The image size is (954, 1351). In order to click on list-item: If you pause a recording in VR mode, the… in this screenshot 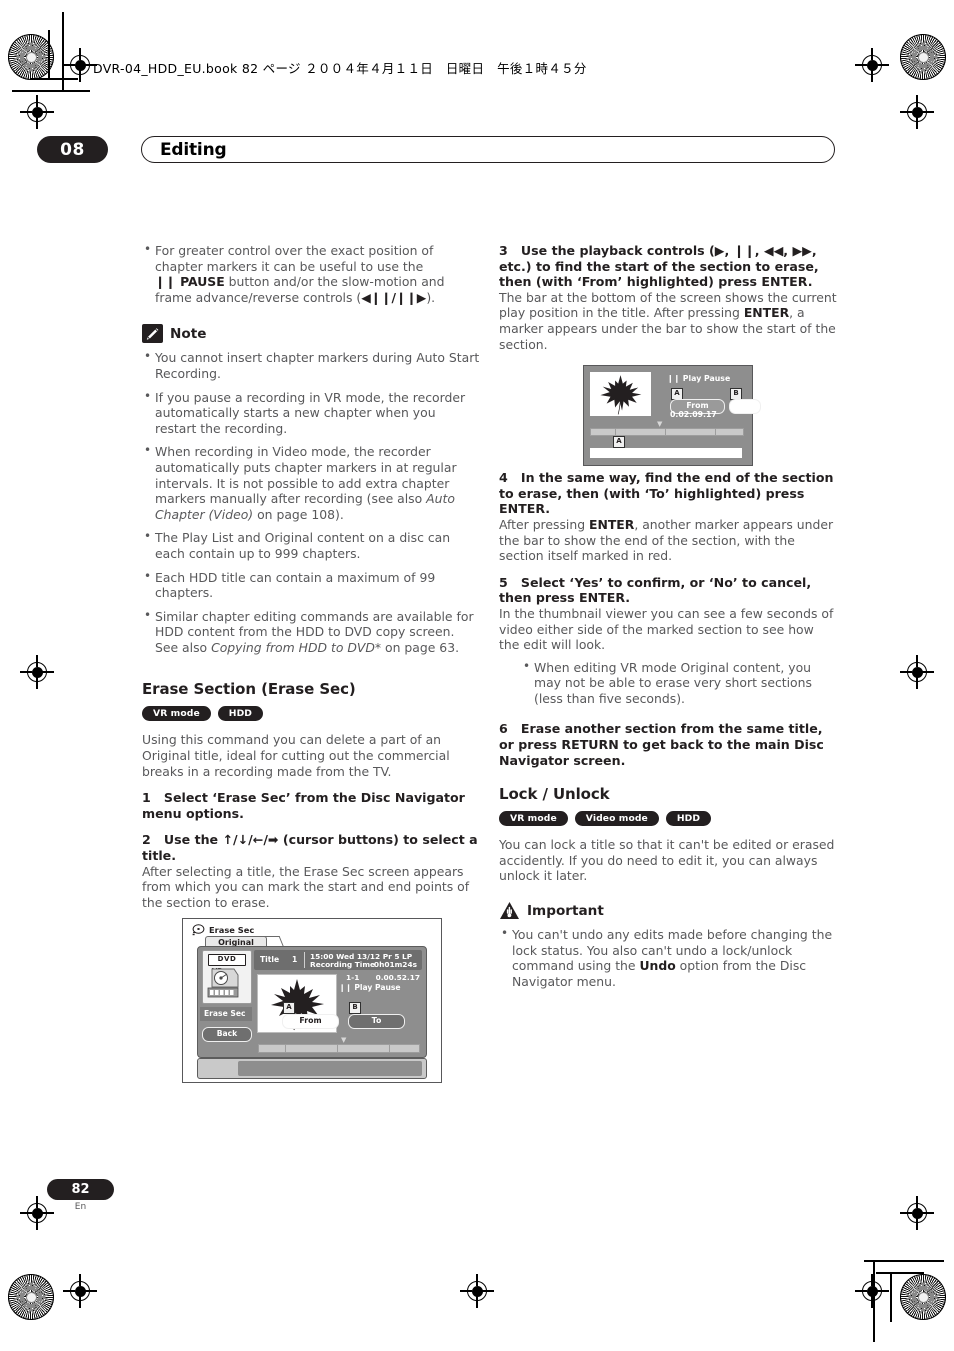, I will do `click(311, 413)`.